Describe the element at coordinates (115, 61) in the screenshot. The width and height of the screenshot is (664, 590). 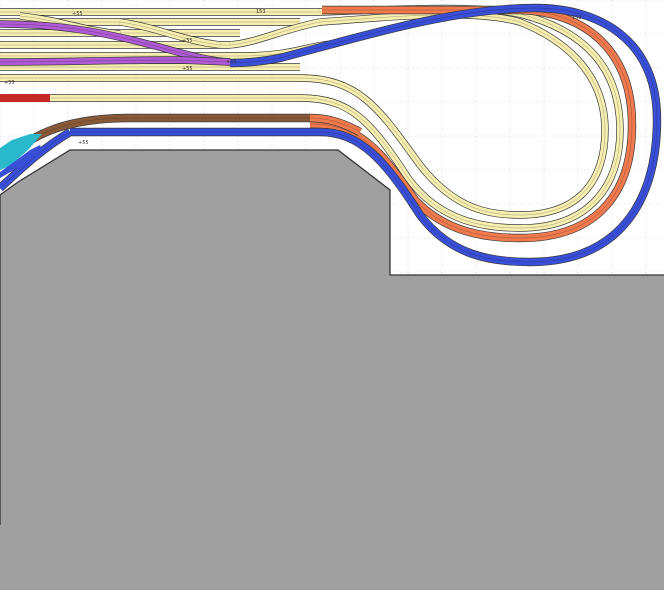
I see `track-purple-lower` at that location.